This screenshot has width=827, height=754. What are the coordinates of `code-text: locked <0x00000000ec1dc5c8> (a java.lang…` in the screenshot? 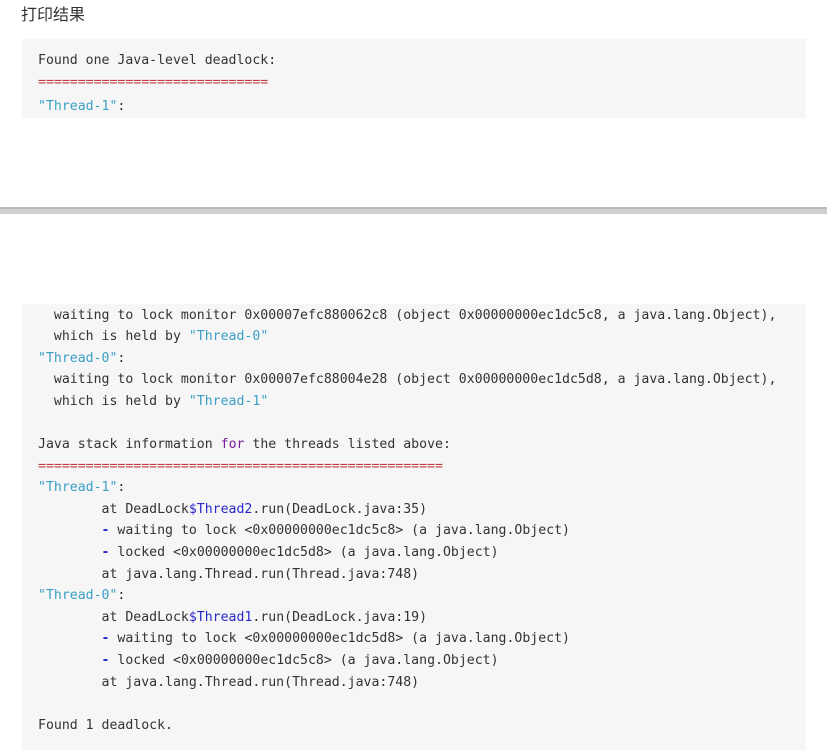 It's located at (304, 660).